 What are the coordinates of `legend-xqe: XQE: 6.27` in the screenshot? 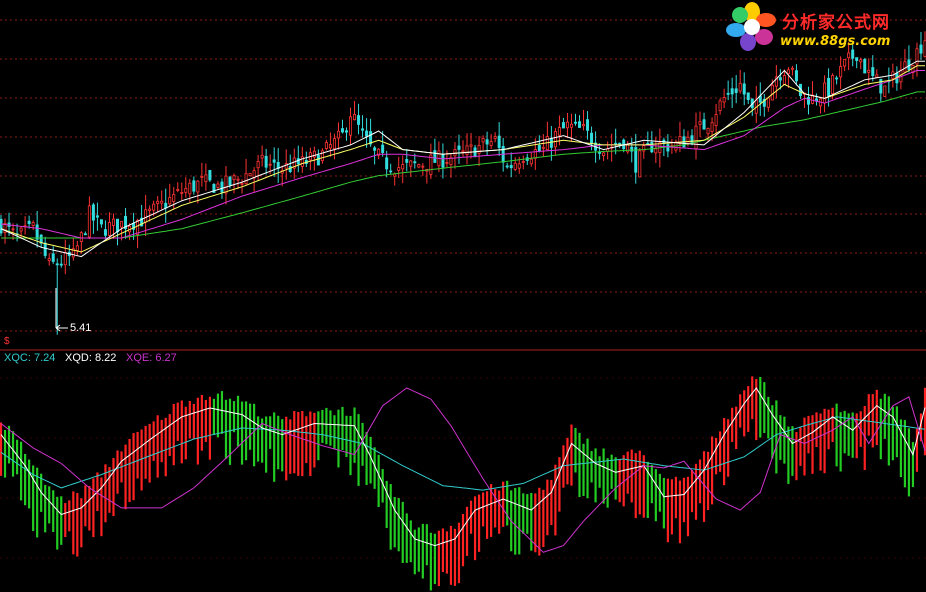 It's located at (151, 358).